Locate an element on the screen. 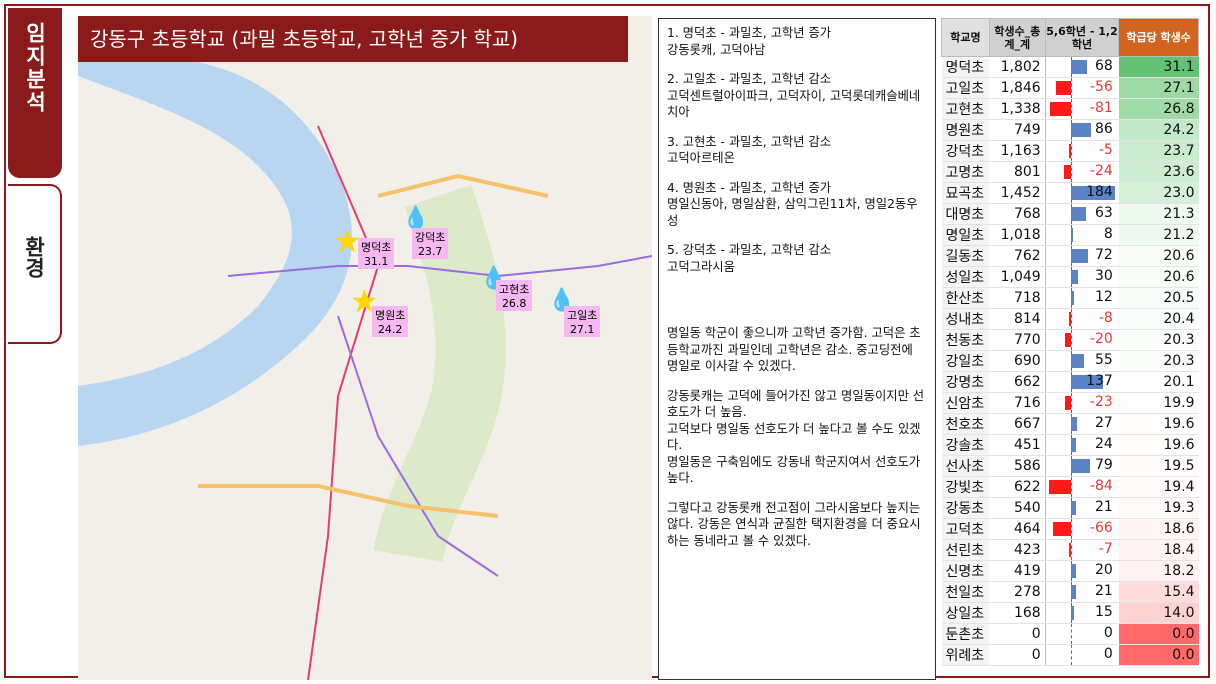 The height and width of the screenshot is (684, 1216). table-row: 상일초 168 15 14.0 is located at coordinates (1070, 613).